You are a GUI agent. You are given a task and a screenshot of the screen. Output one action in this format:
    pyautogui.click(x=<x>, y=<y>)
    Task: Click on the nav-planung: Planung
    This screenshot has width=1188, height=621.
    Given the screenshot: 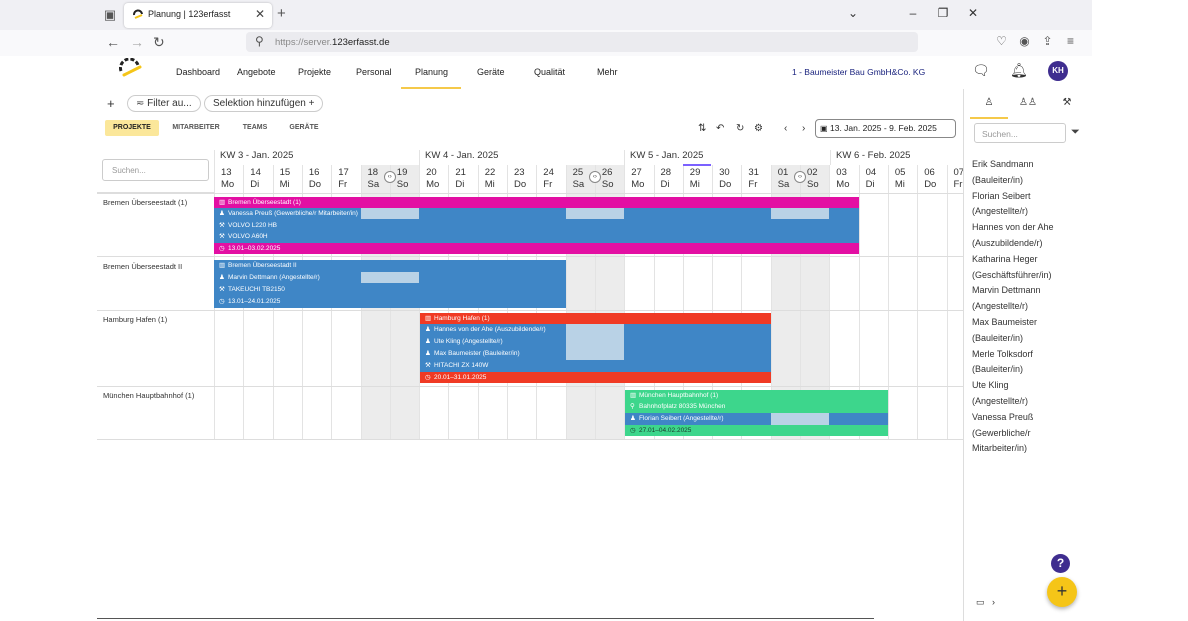 What is the action you would take?
    pyautogui.click(x=431, y=72)
    